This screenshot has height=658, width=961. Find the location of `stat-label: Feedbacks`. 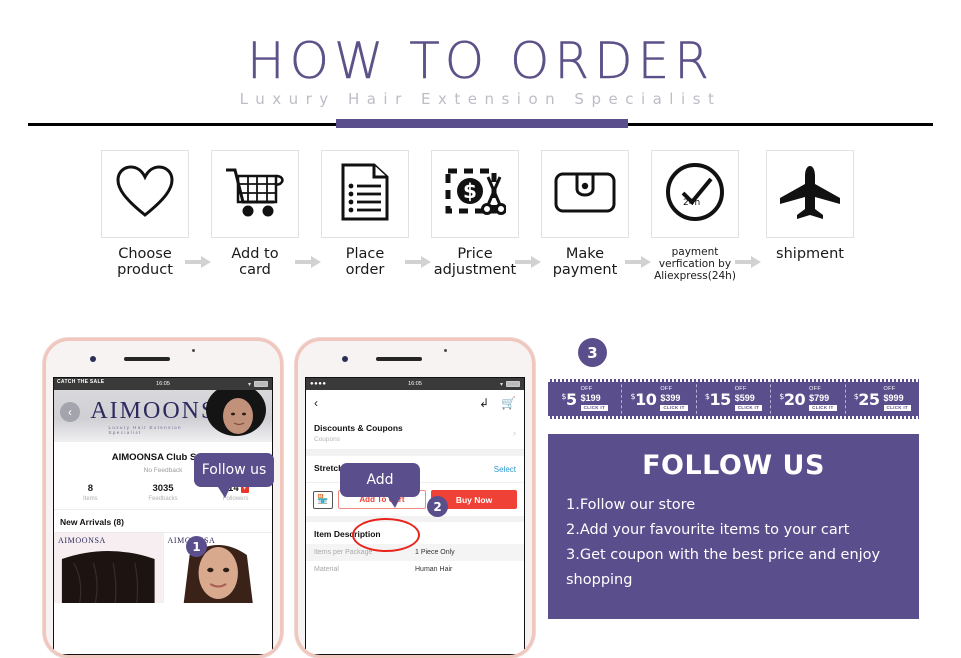

stat-label: Feedbacks is located at coordinates (163, 499).